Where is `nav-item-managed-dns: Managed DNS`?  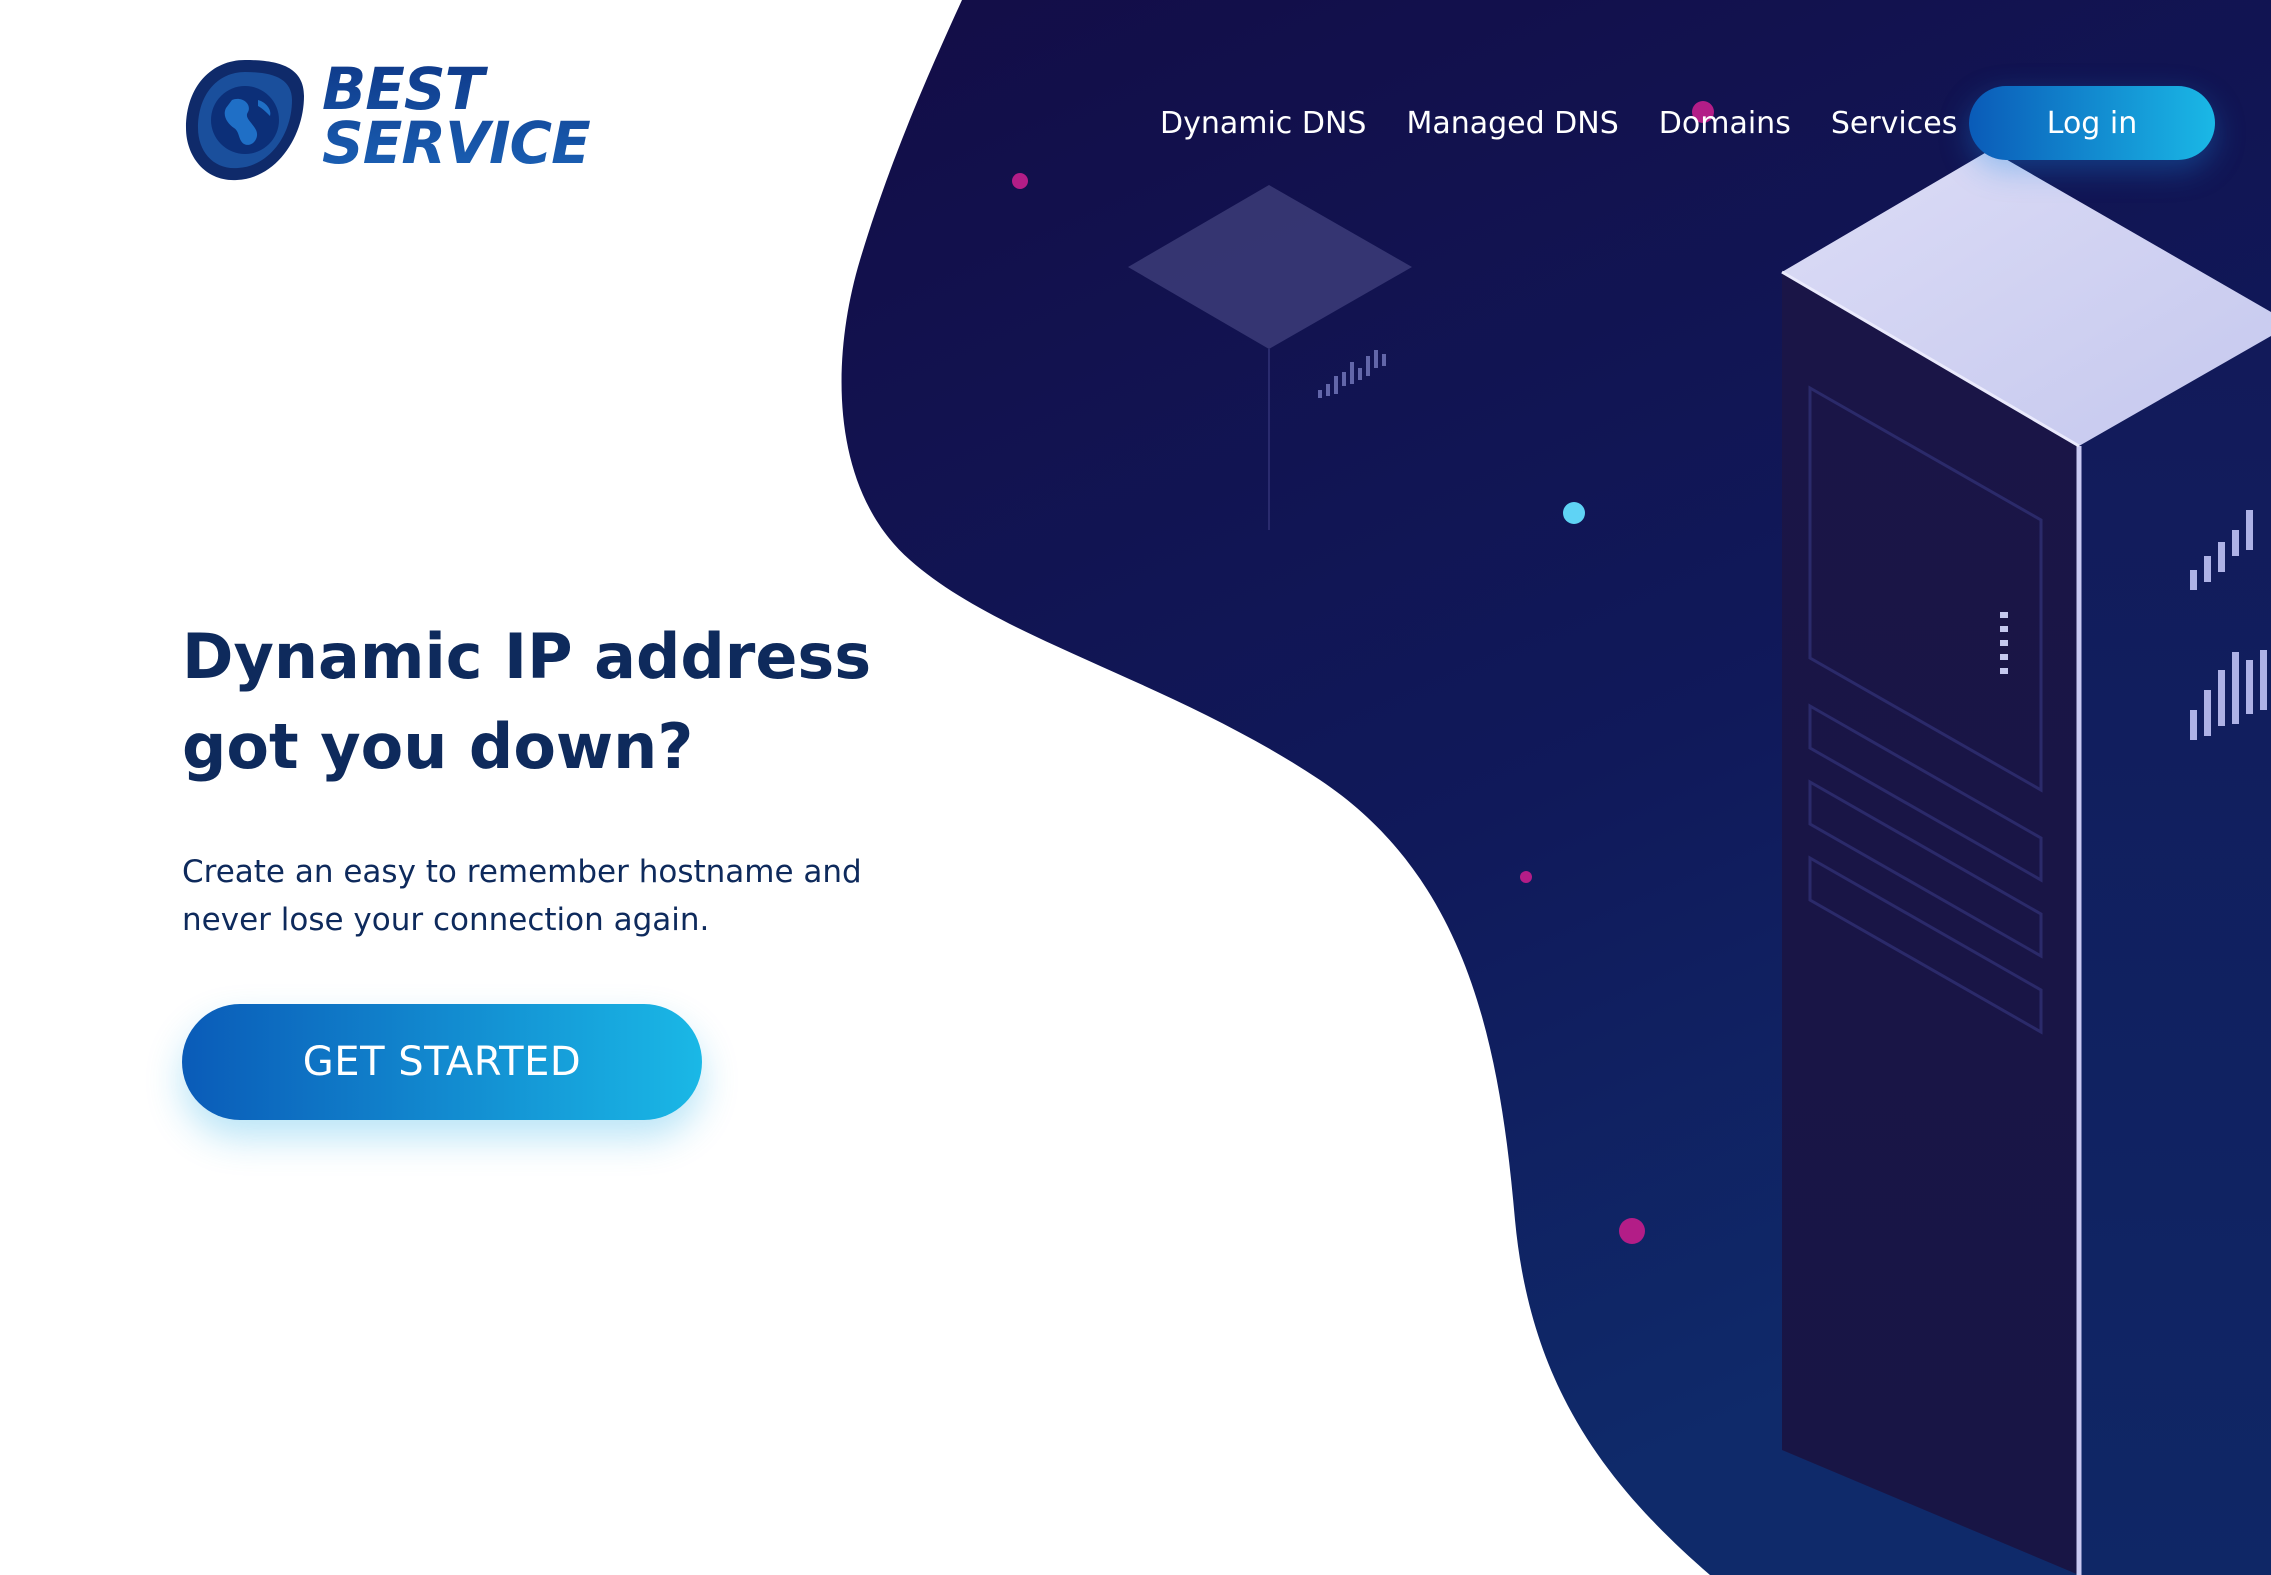 nav-item-managed-dns: Managed DNS is located at coordinates (1512, 123).